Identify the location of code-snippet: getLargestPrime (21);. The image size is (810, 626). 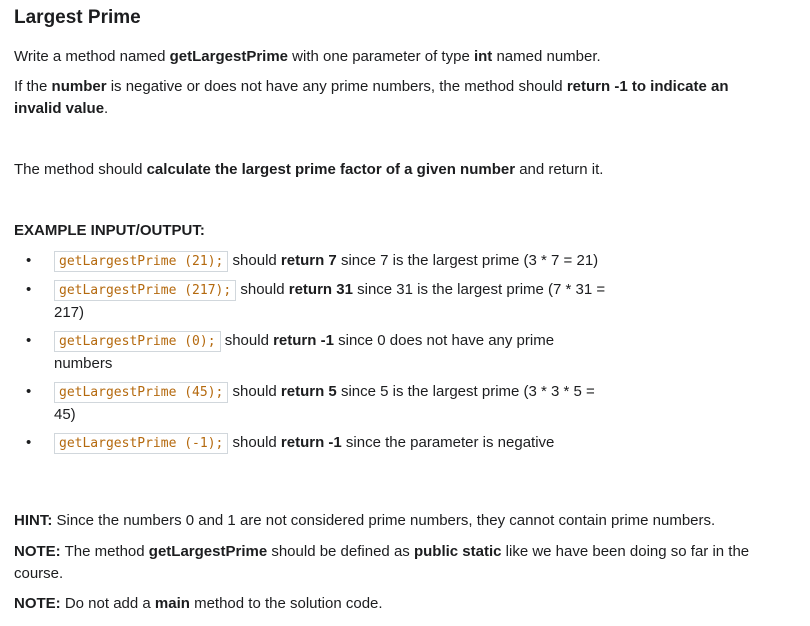
(141, 261).